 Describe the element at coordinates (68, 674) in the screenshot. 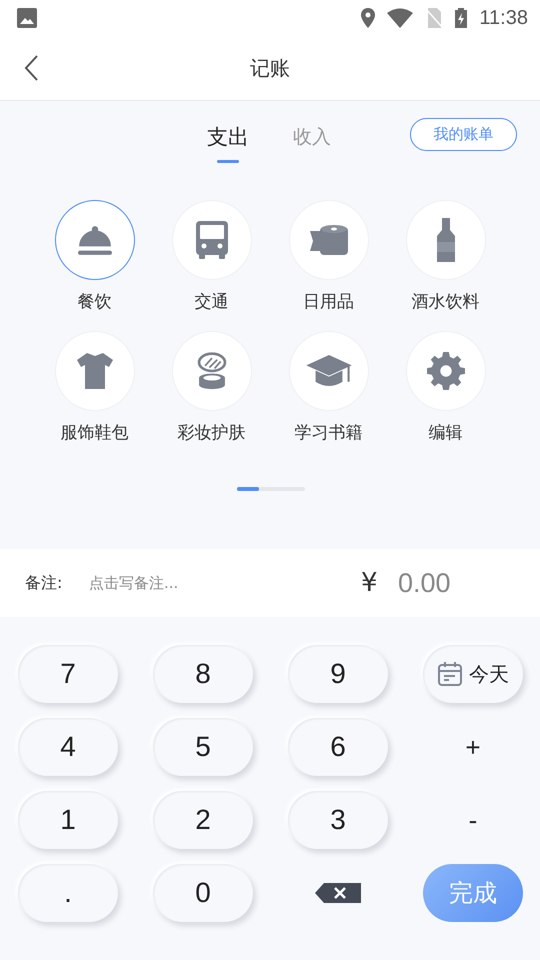

I see `digit-key: 7` at that location.